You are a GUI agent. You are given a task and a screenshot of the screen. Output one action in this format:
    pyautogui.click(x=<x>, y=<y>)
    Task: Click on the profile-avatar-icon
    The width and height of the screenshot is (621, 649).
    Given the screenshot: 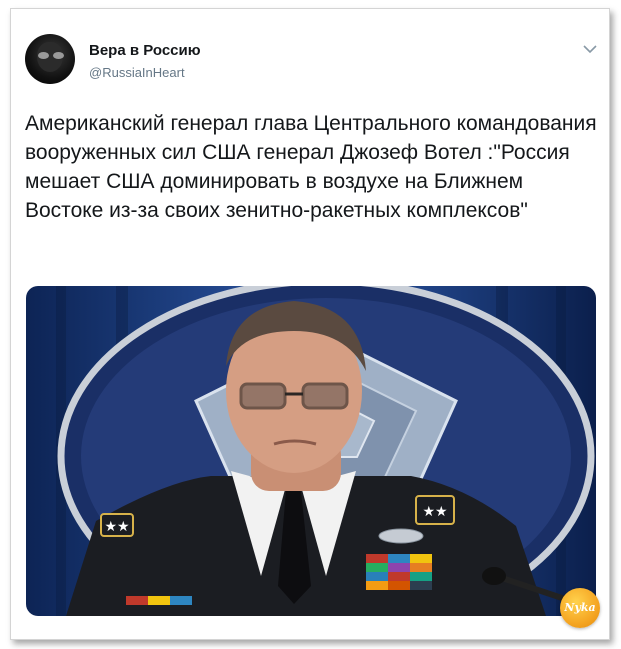 What is the action you would take?
    pyautogui.click(x=50, y=59)
    